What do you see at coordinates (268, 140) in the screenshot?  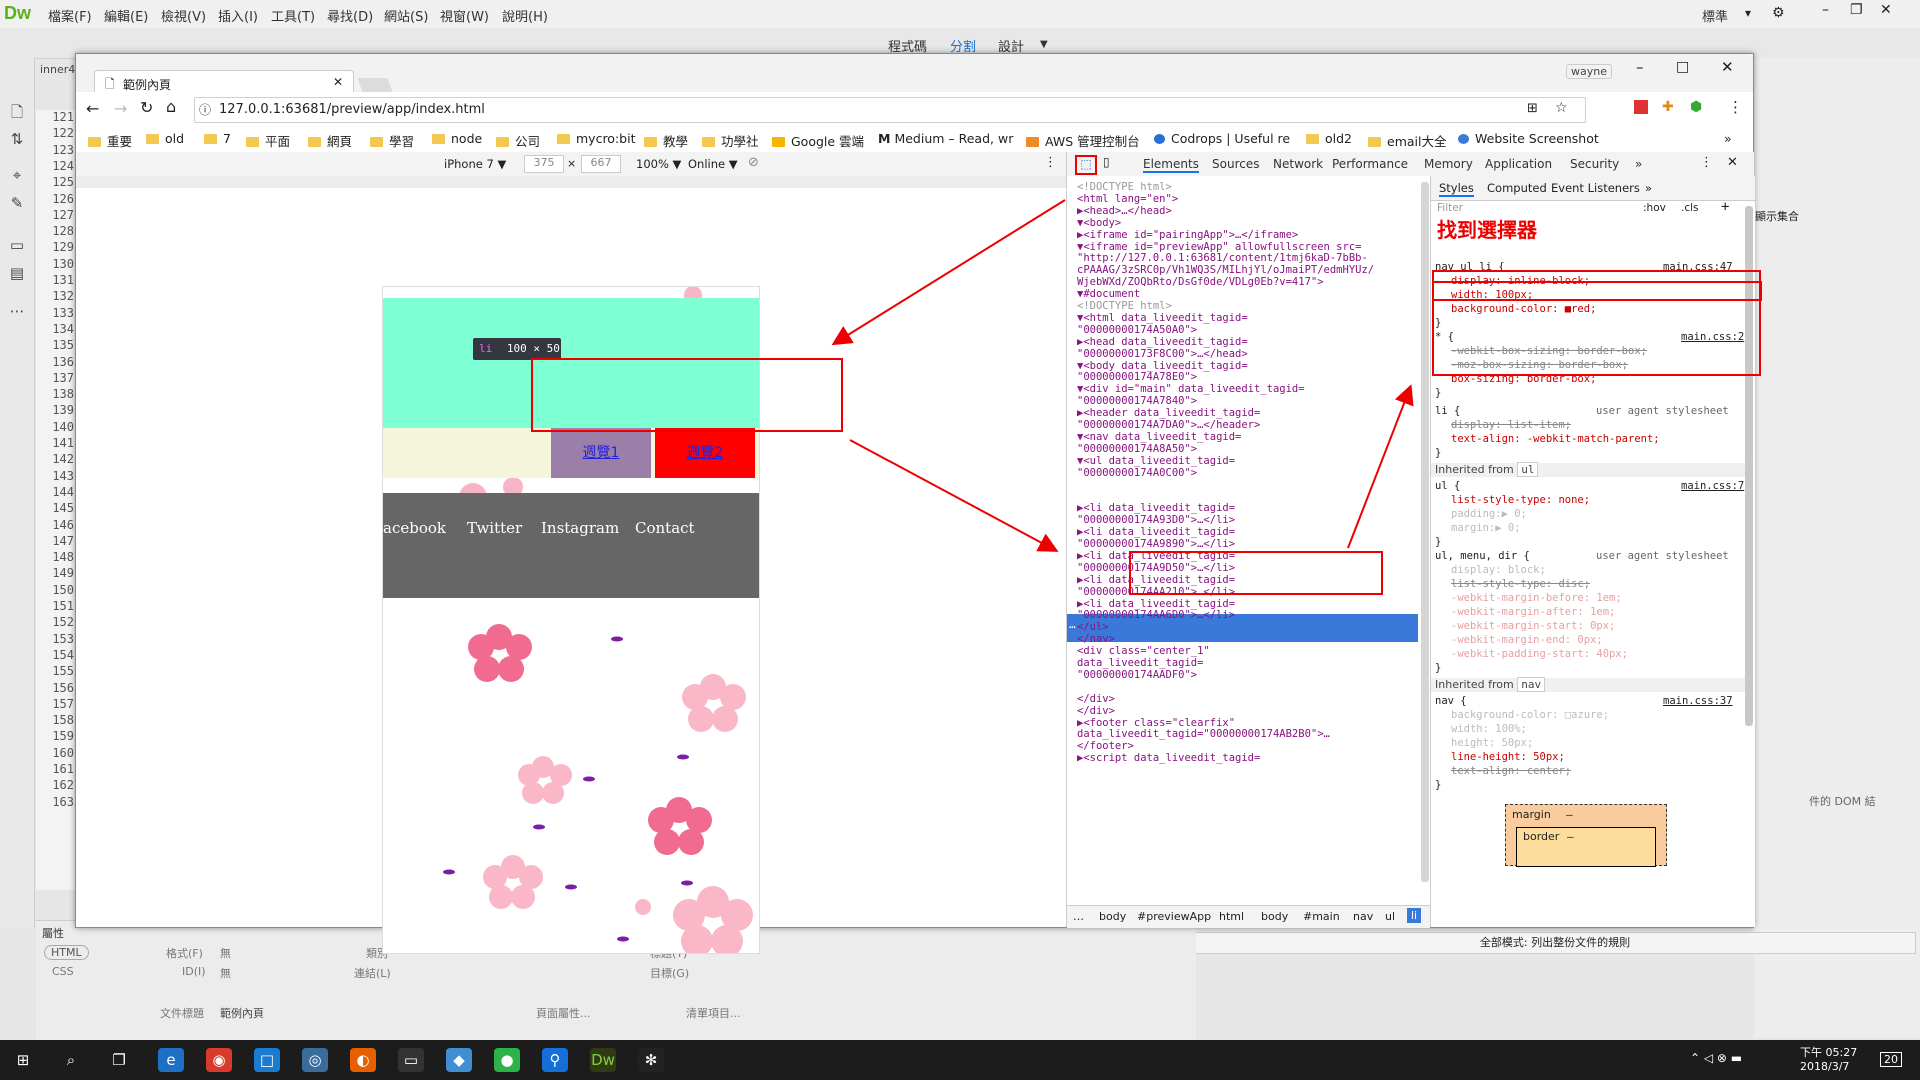 I see `bookmark-folder: 平面` at bounding box center [268, 140].